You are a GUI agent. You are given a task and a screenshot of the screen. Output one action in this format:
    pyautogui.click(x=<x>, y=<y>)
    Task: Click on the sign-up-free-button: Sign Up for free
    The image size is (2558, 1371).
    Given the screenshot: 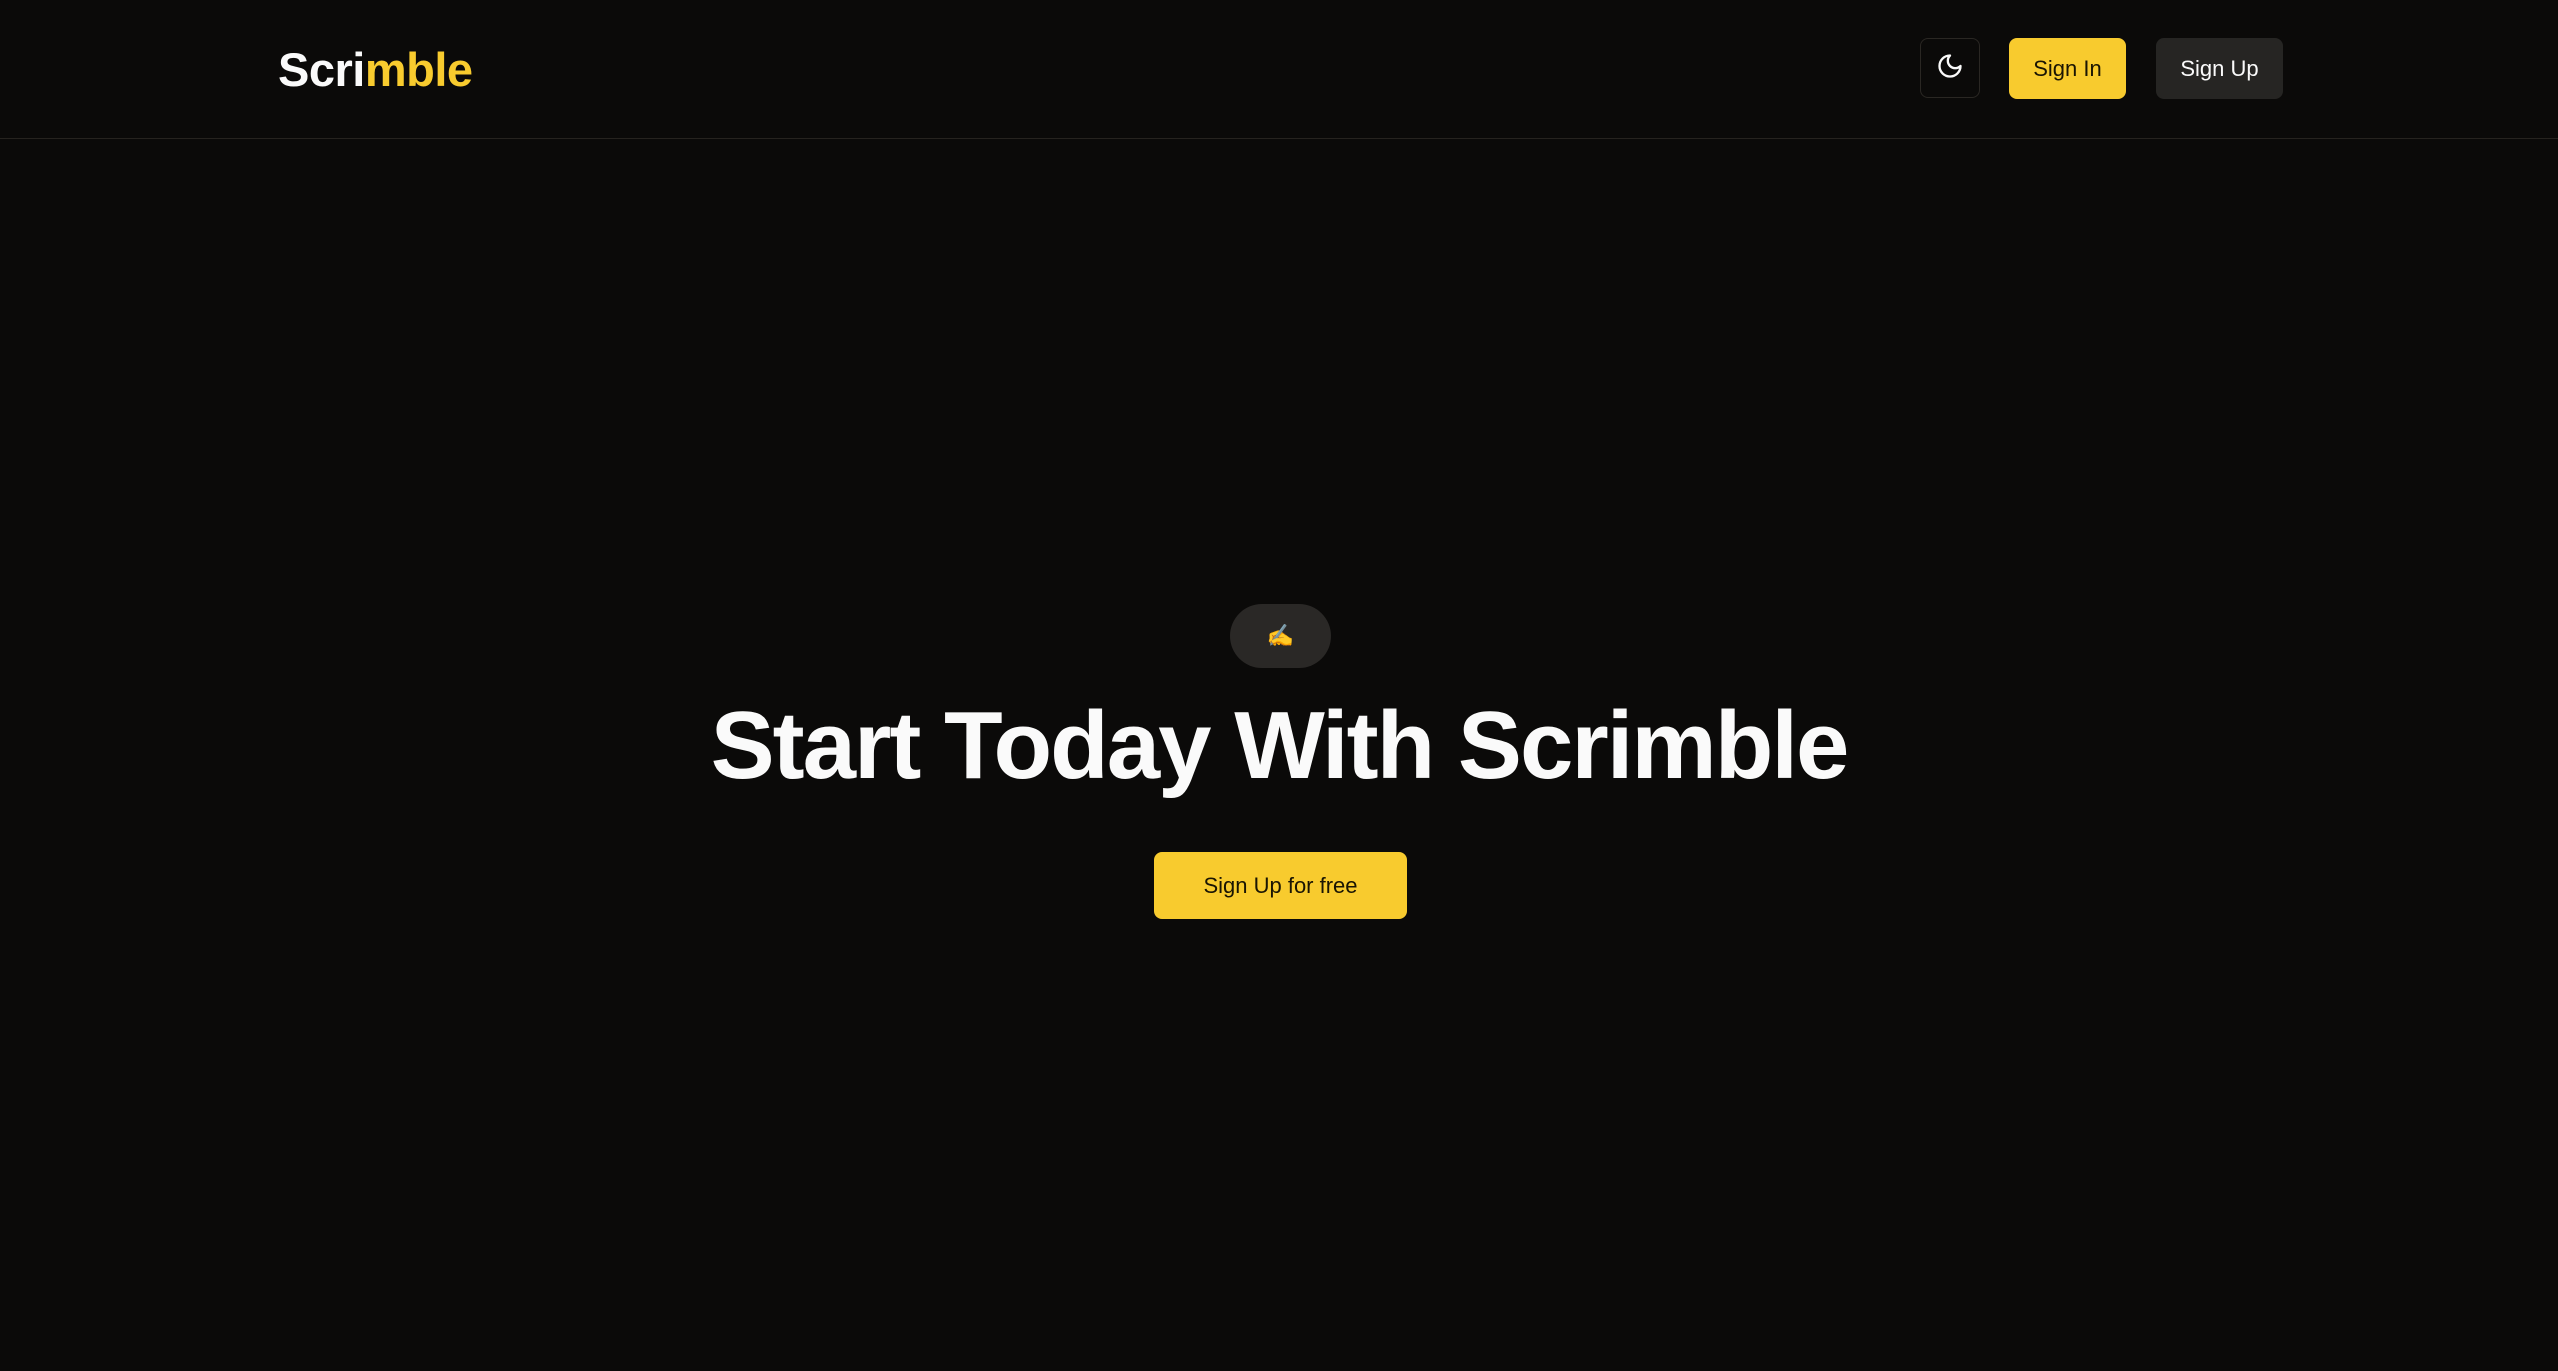 What is the action you would take?
    pyautogui.click(x=1280, y=885)
    